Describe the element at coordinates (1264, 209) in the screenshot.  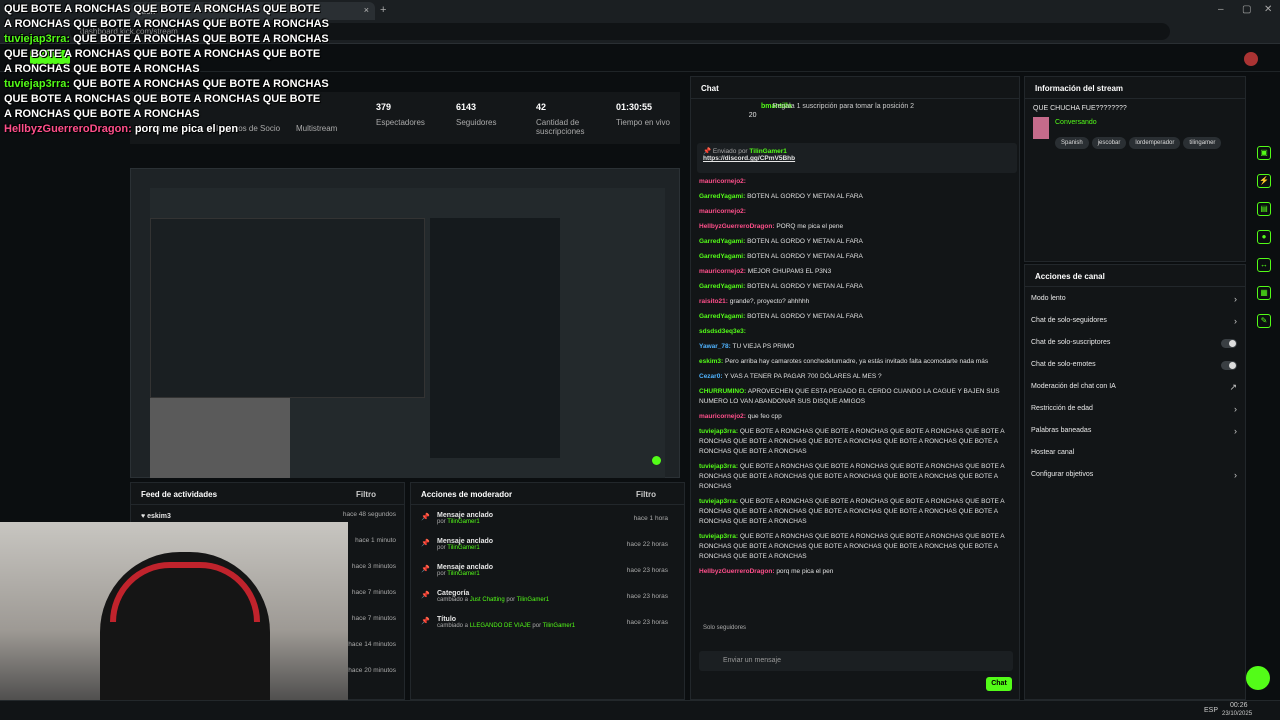
I see `sidebar-tool-icon: ▤` at that location.